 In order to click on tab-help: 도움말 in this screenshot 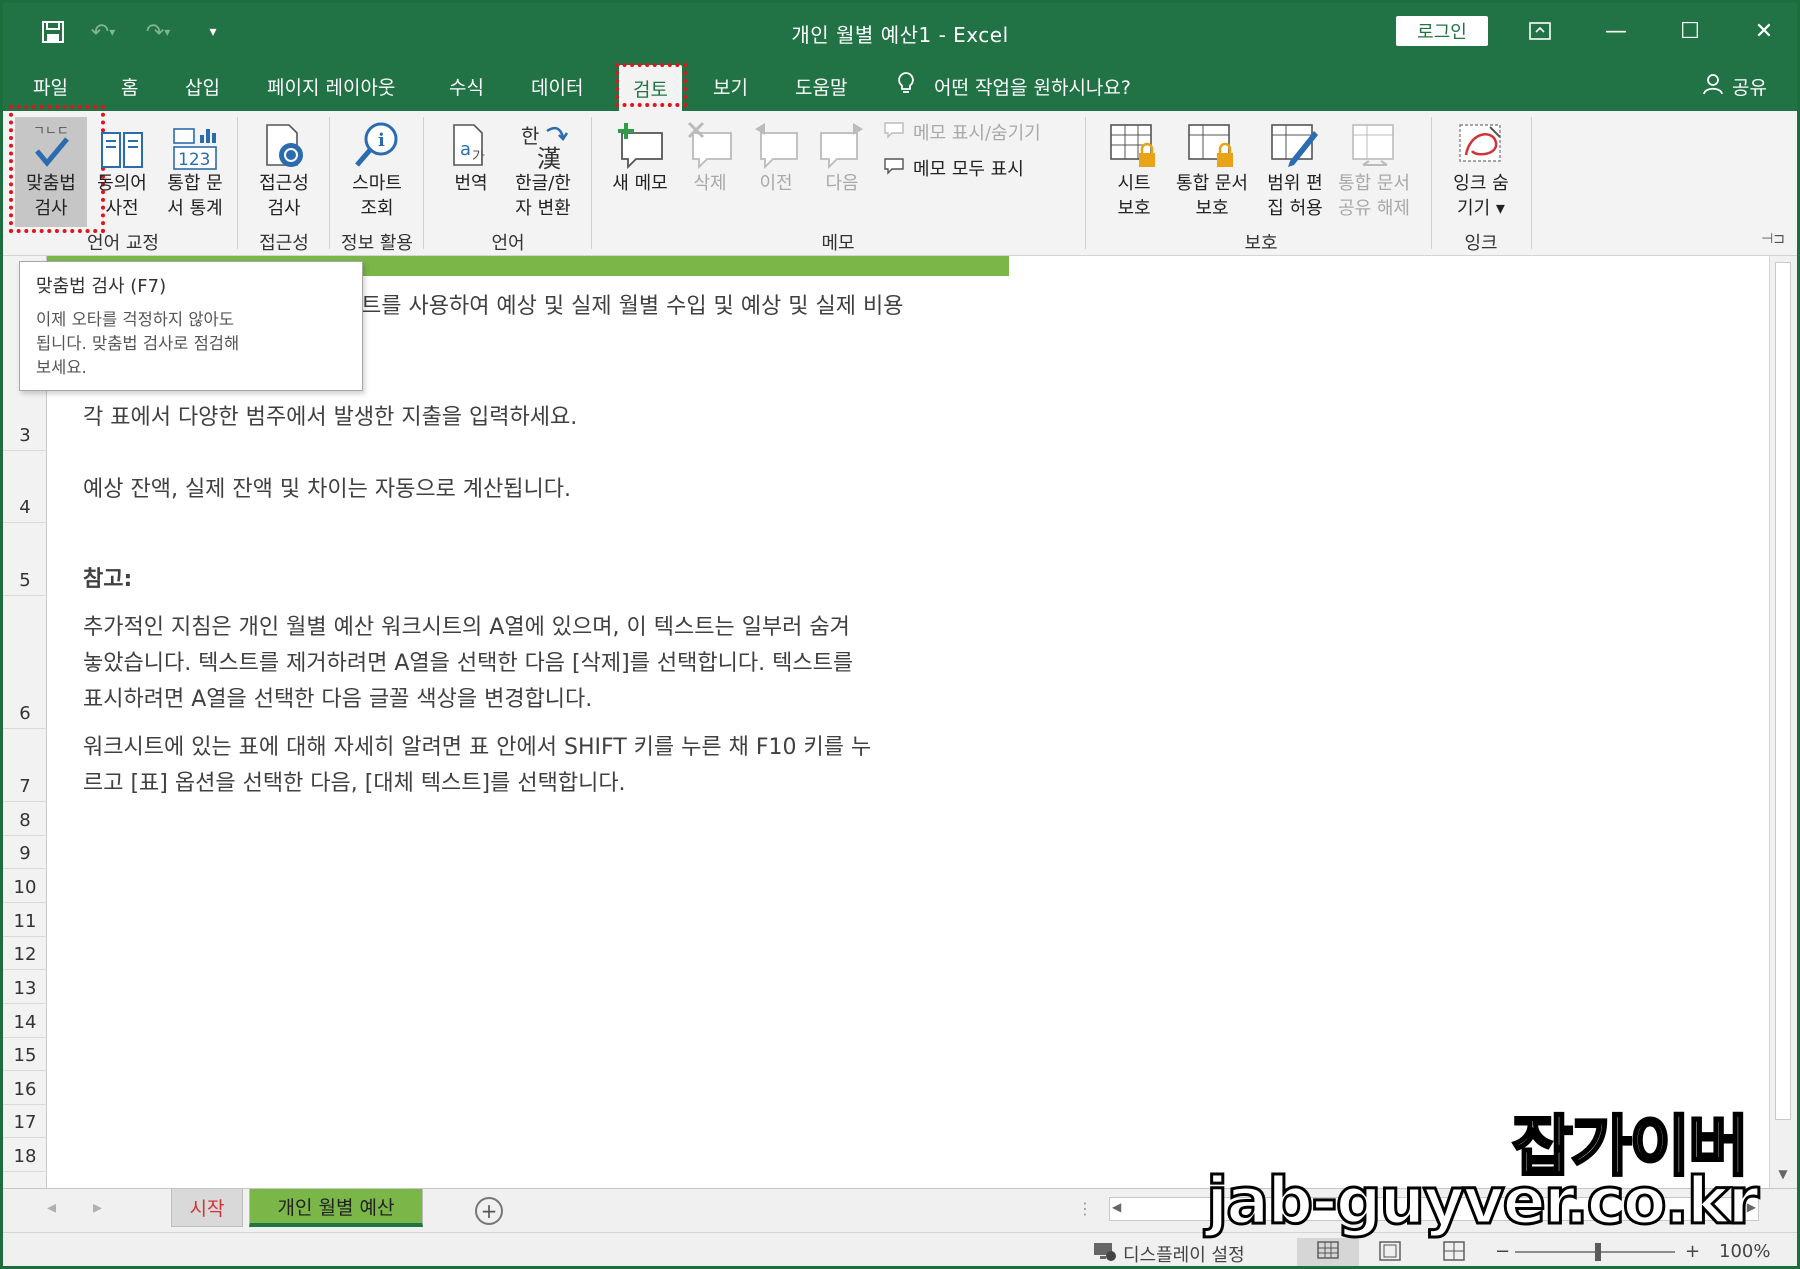, I will do `click(821, 86)`.